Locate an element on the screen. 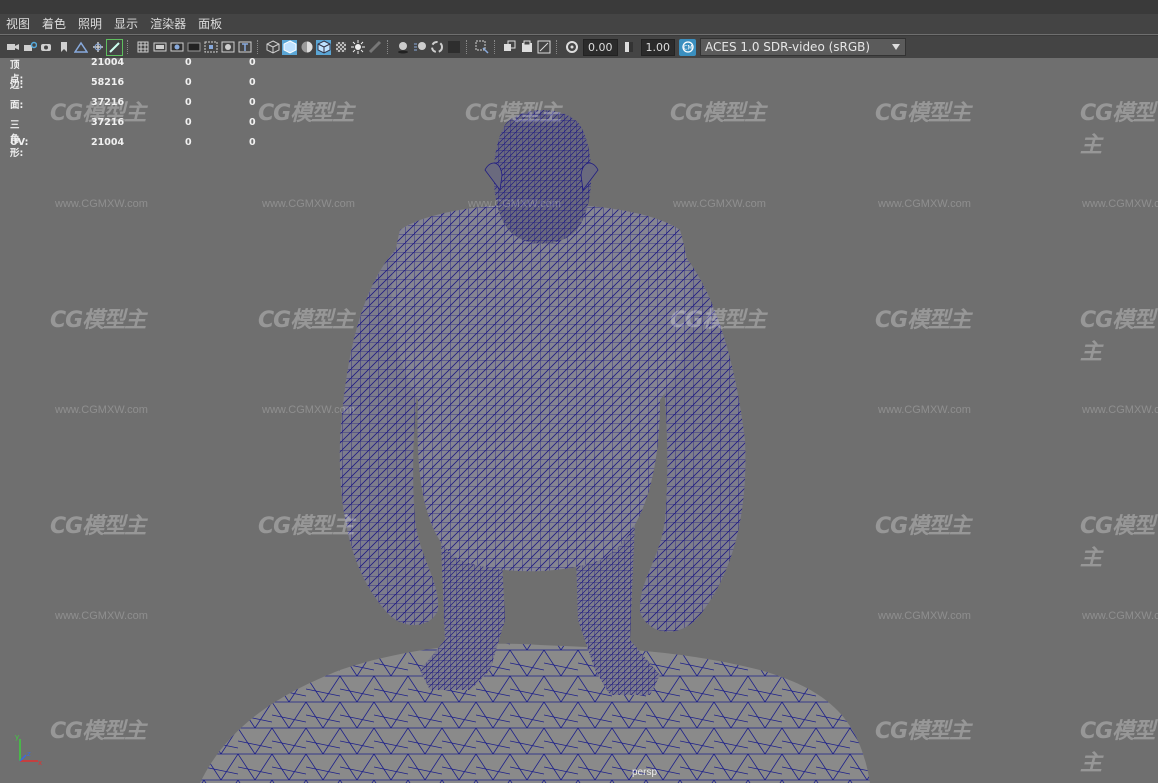 The height and width of the screenshot is (783, 1158). safe-action-icon is located at coordinates (227, 47).